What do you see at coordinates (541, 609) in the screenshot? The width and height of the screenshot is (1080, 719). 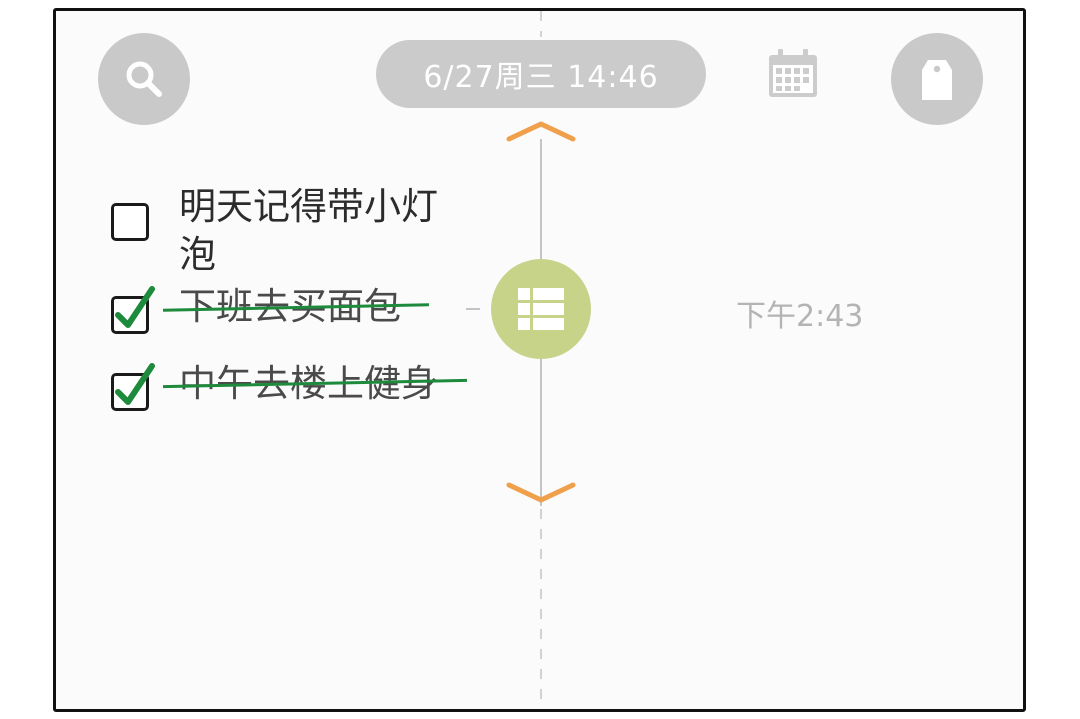 I see `timeline-dashed-bottom` at bounding box center [541, 609].